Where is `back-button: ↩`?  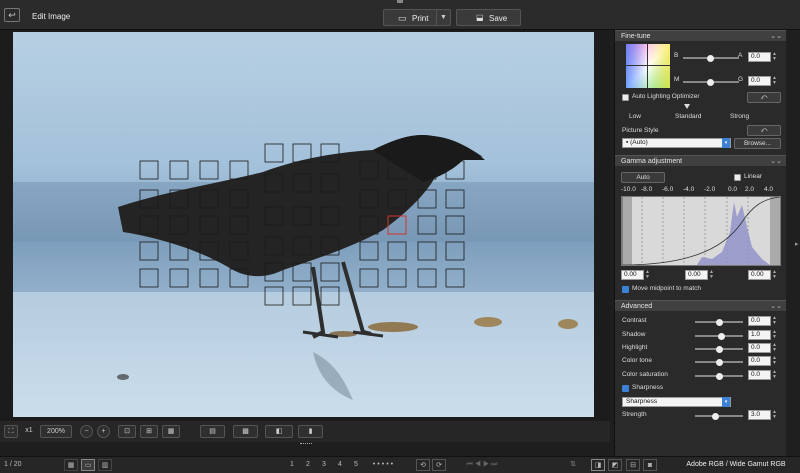
back-button: ↩ is located at coordinates (12, 15).